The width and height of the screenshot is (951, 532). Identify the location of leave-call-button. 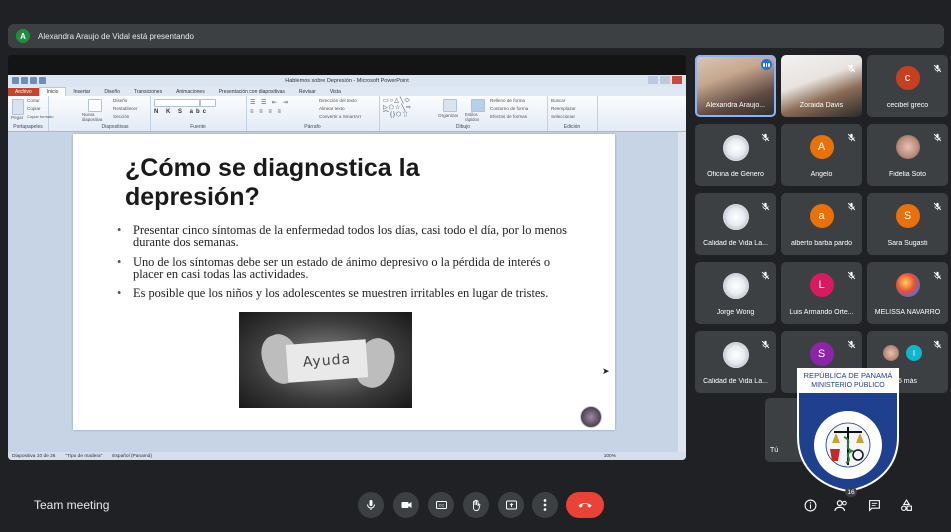
(585, 505).